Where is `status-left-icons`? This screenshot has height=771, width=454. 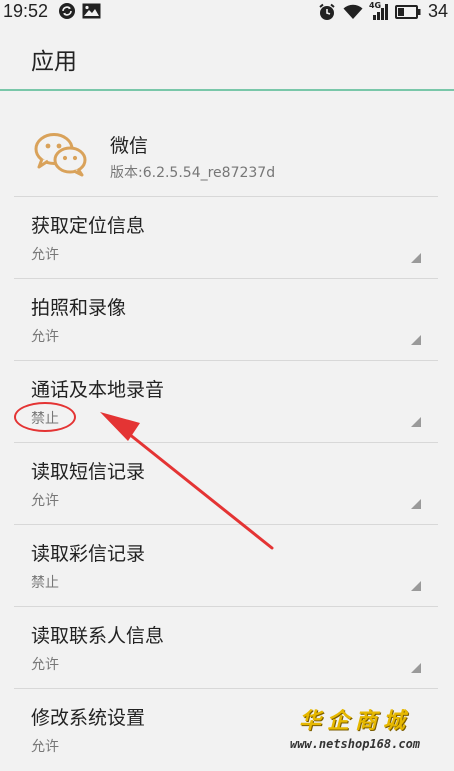 status-left-icons is located at coordinates (79, 11).